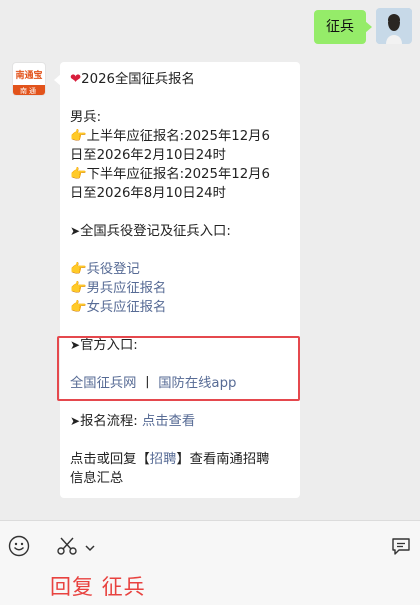 The width and height of the screenshot is (420, 605). What do you see at coordinates (147, 383) in the screenshot?
I see `link-separator: 丨` at bounding box center [147, 383].